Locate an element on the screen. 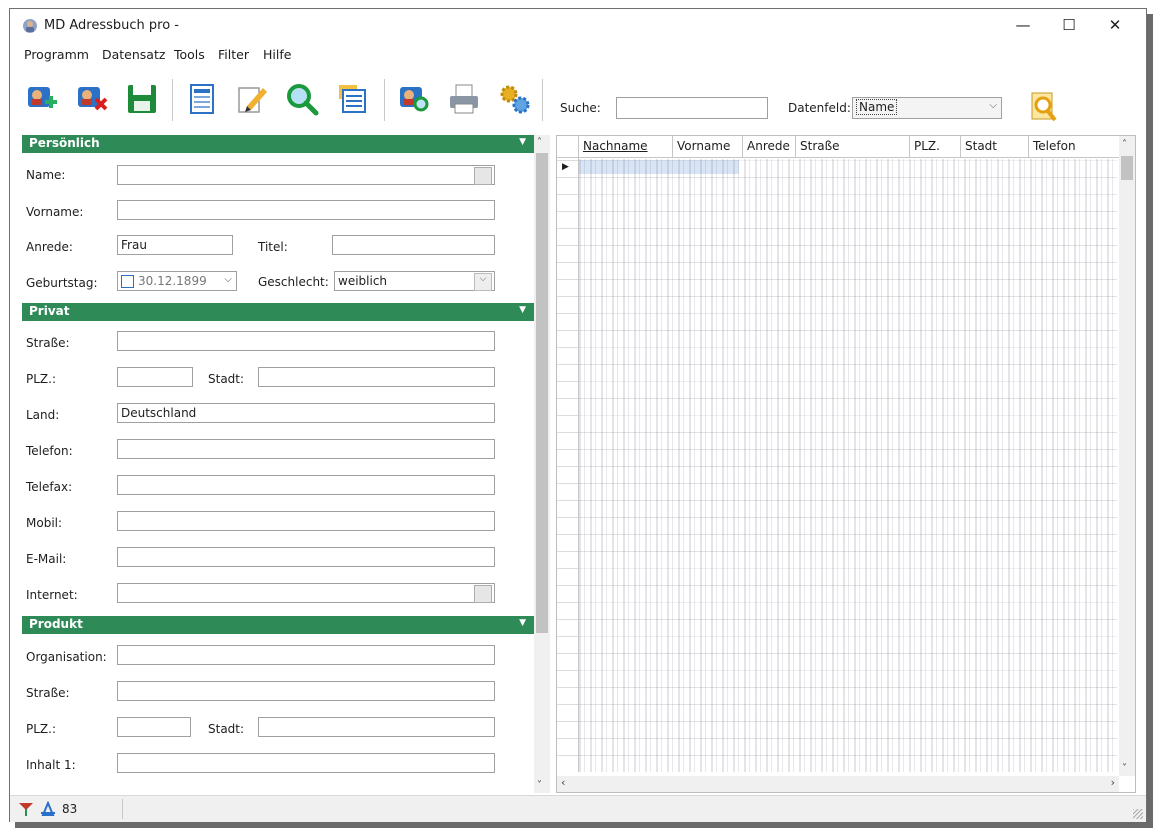  print-icon is located at coordinates (464, 99).